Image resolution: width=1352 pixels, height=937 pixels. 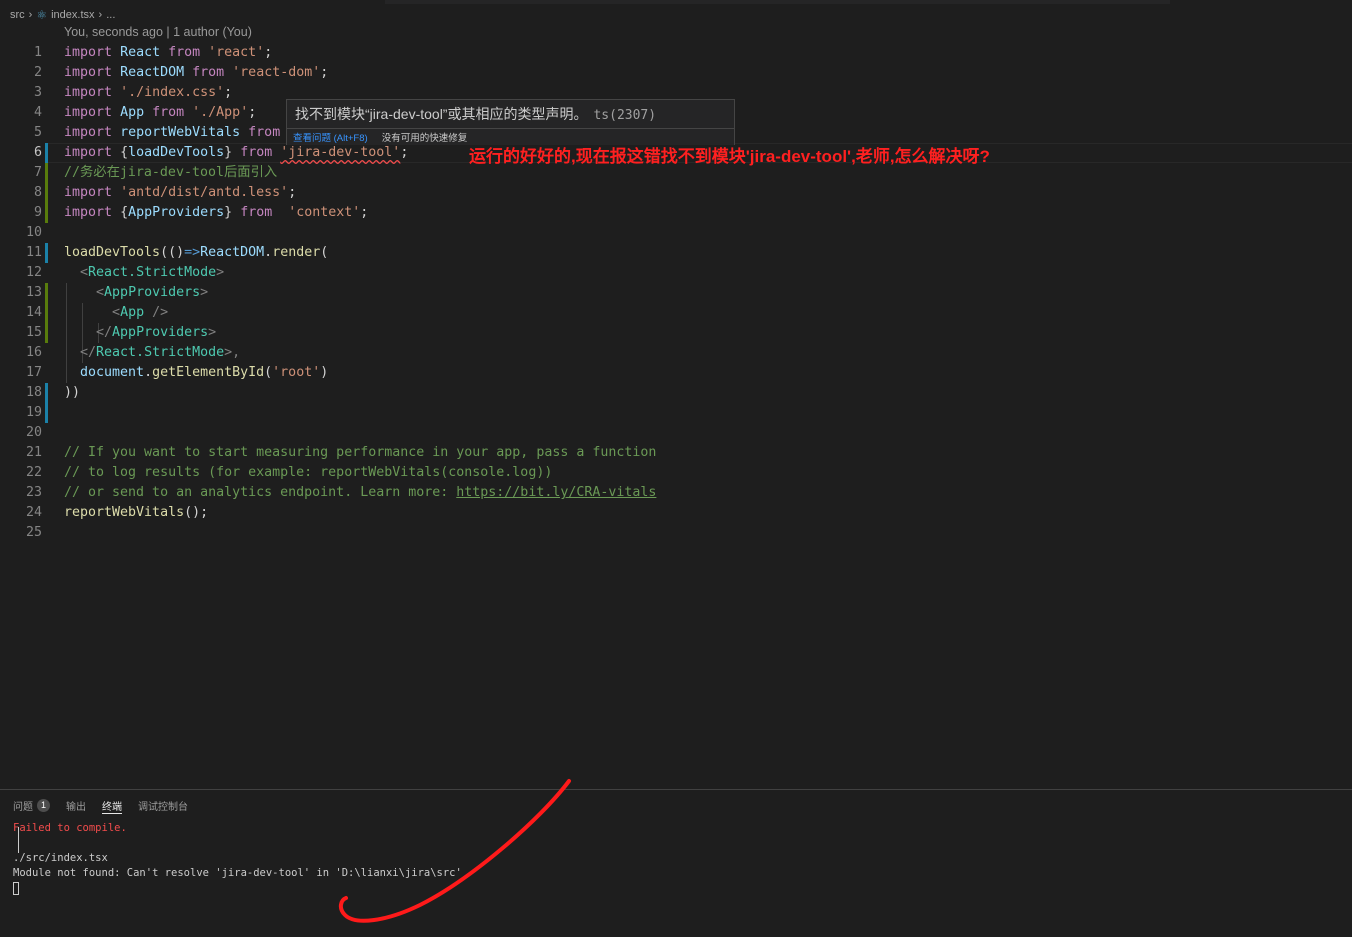 What do you see at coordinates (100, 805) in the screenshot?
I see `panel-tabs: 问题 1 输出 终端 调试控制台` at bounding box center [100, 805].